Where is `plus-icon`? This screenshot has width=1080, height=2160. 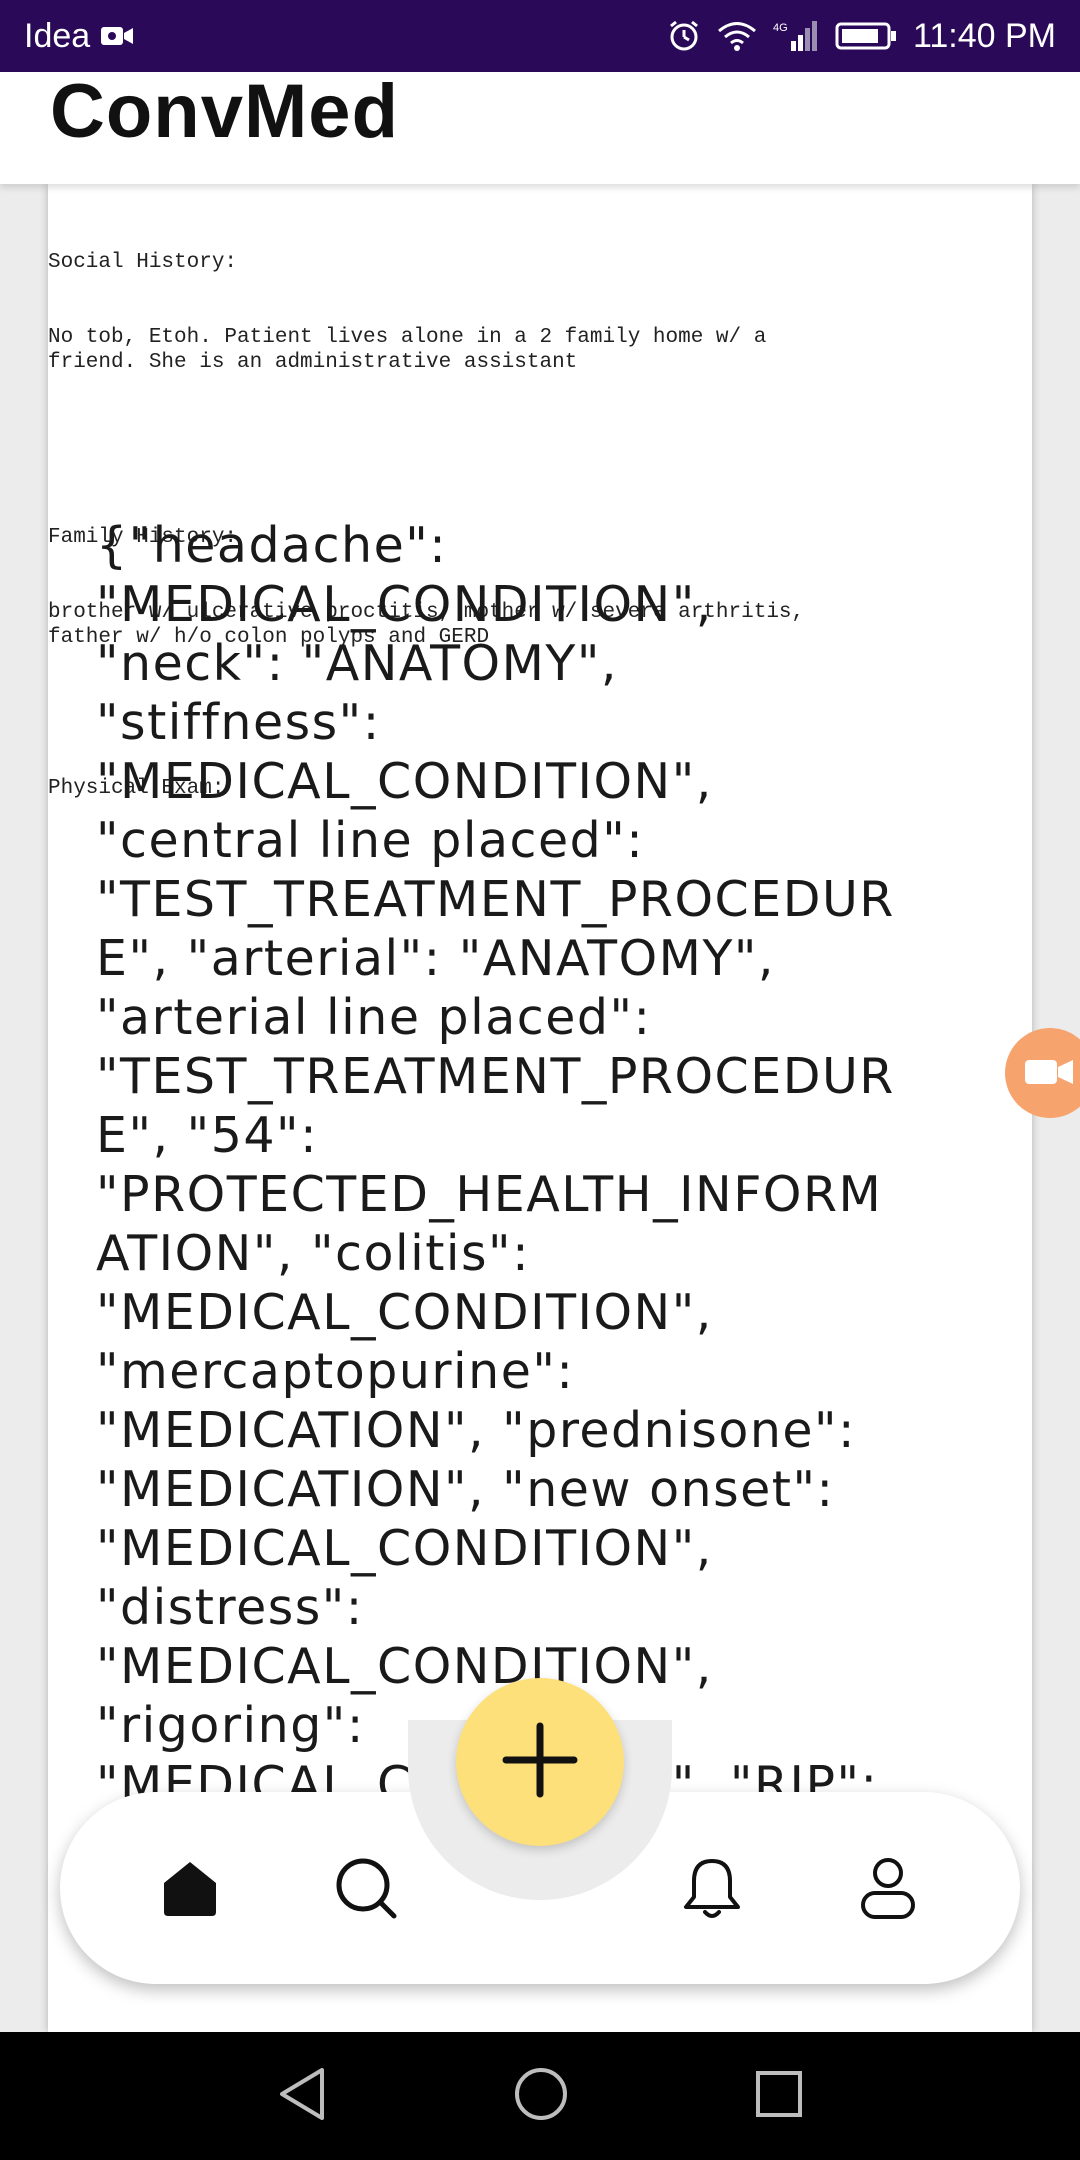 plus-icon is located at coordinates (540, 1762).